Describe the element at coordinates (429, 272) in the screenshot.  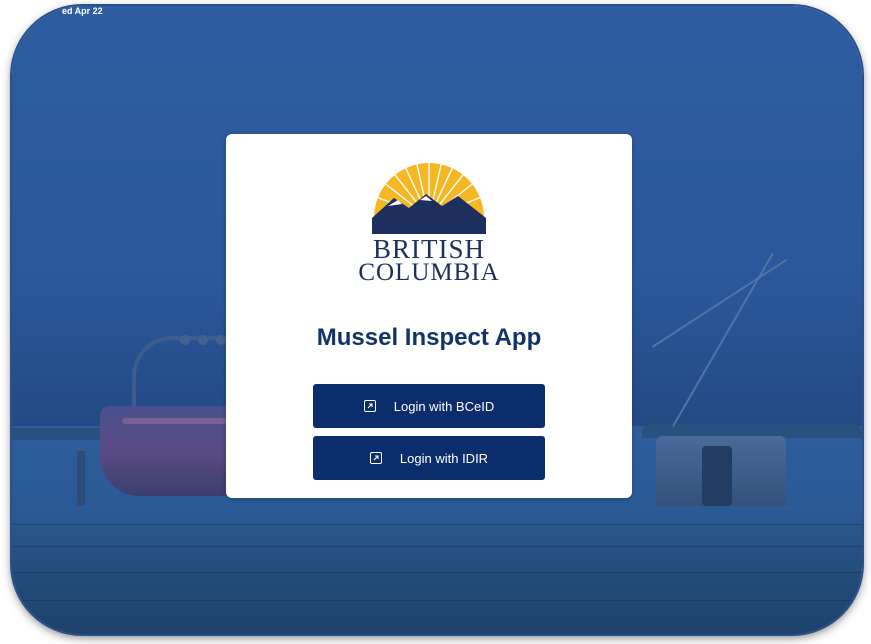
I see `logo-text-columbia: COLUMBIA` at that location.